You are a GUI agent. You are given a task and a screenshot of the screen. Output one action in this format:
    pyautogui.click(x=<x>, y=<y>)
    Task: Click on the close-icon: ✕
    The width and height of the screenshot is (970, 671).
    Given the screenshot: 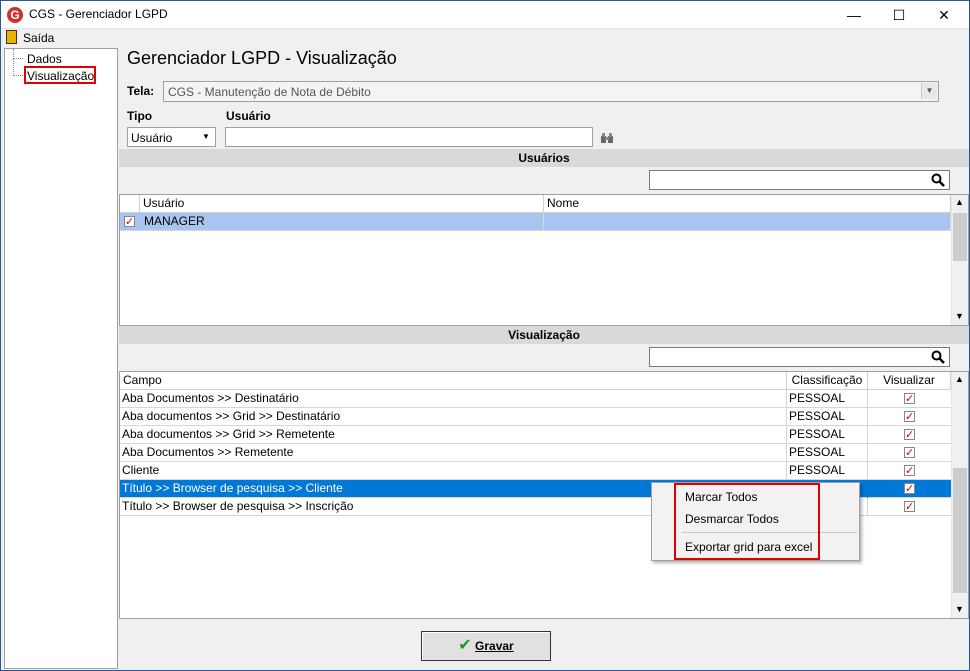 What is the action you would take?
    pyautogui.click(x=944, y=15)
    